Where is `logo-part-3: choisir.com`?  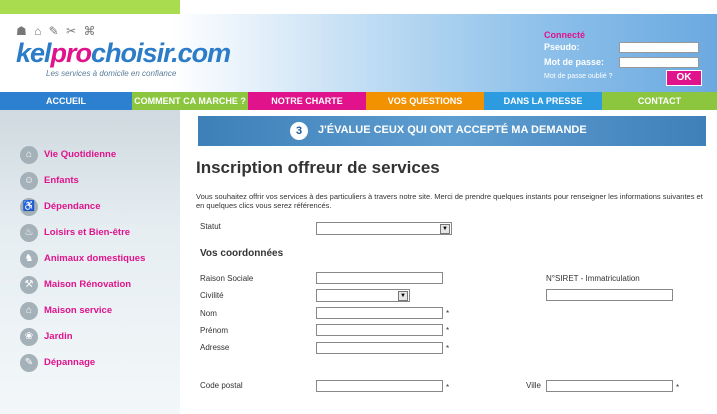
logo-part-3: choisir.com is located at coordinates (161, 53).